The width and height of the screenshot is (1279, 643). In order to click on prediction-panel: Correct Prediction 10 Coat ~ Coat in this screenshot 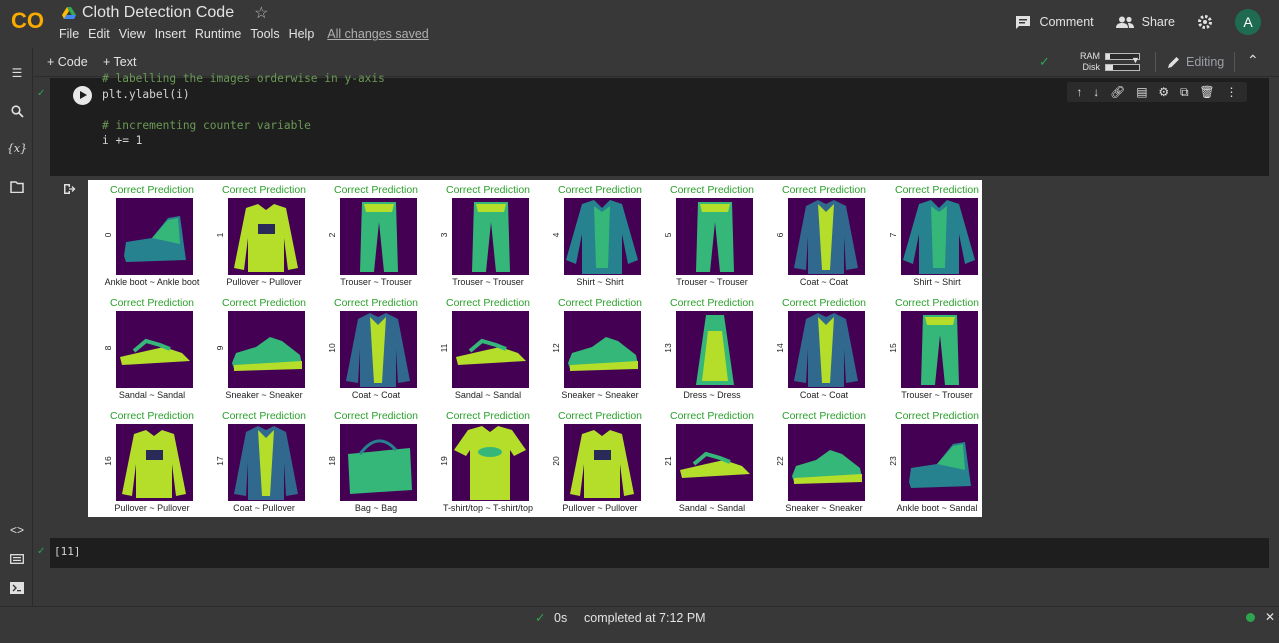, I will do `click(376, 349)`.